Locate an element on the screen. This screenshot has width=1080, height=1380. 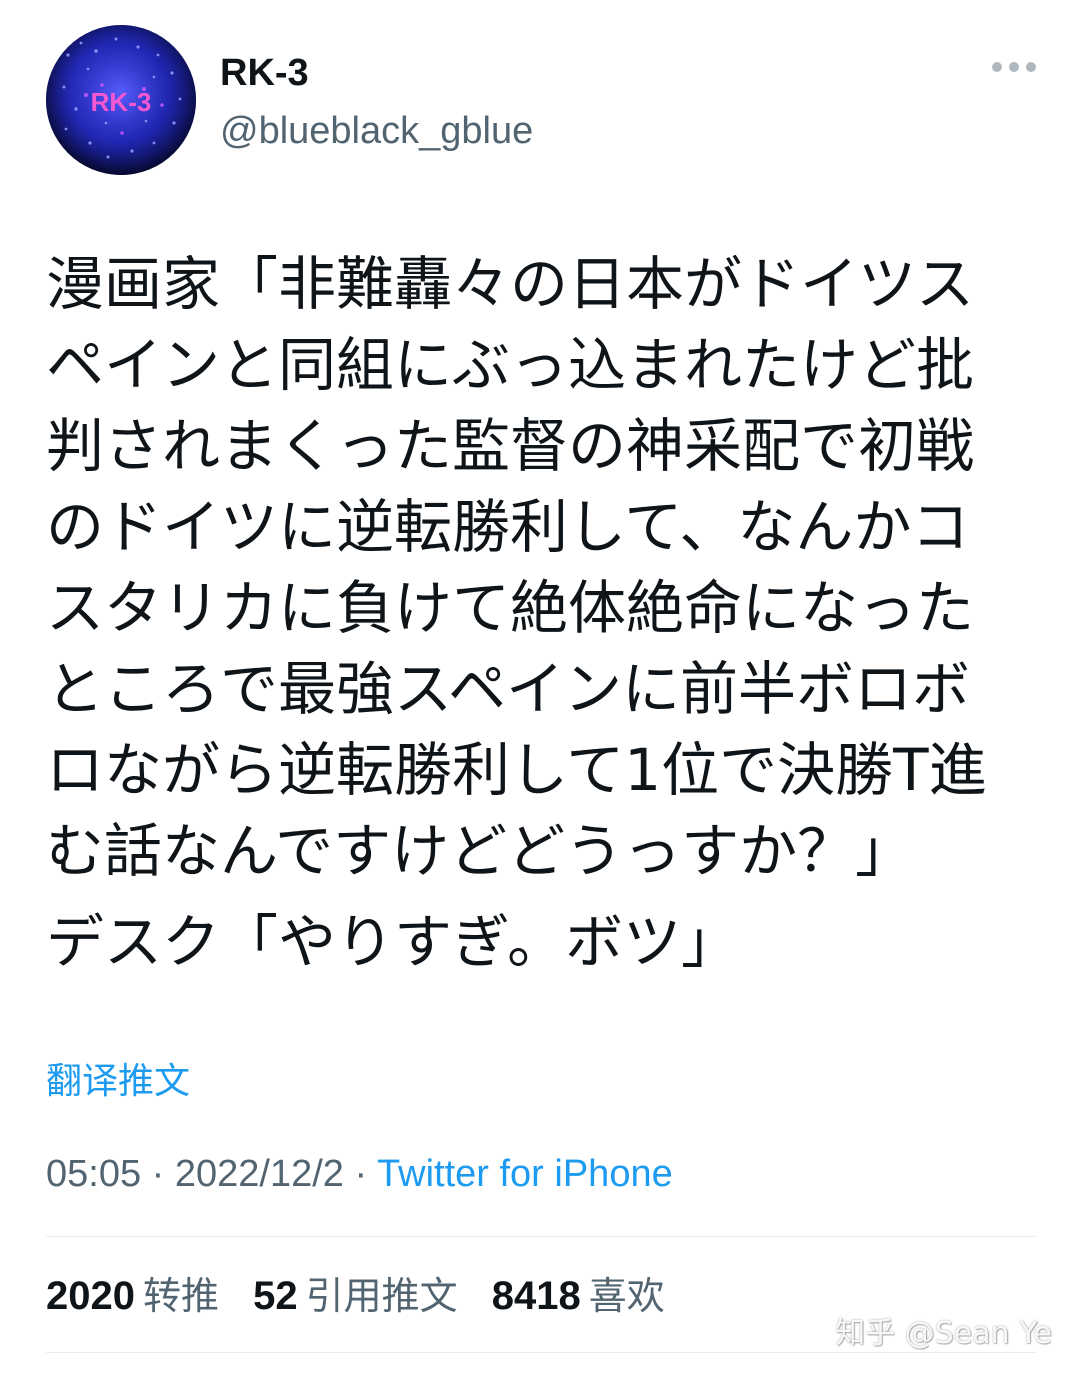
tweet-meta: 05:05 · 2022/12/2 · Twitter for iPhone is located at coordinates (359, 1174).